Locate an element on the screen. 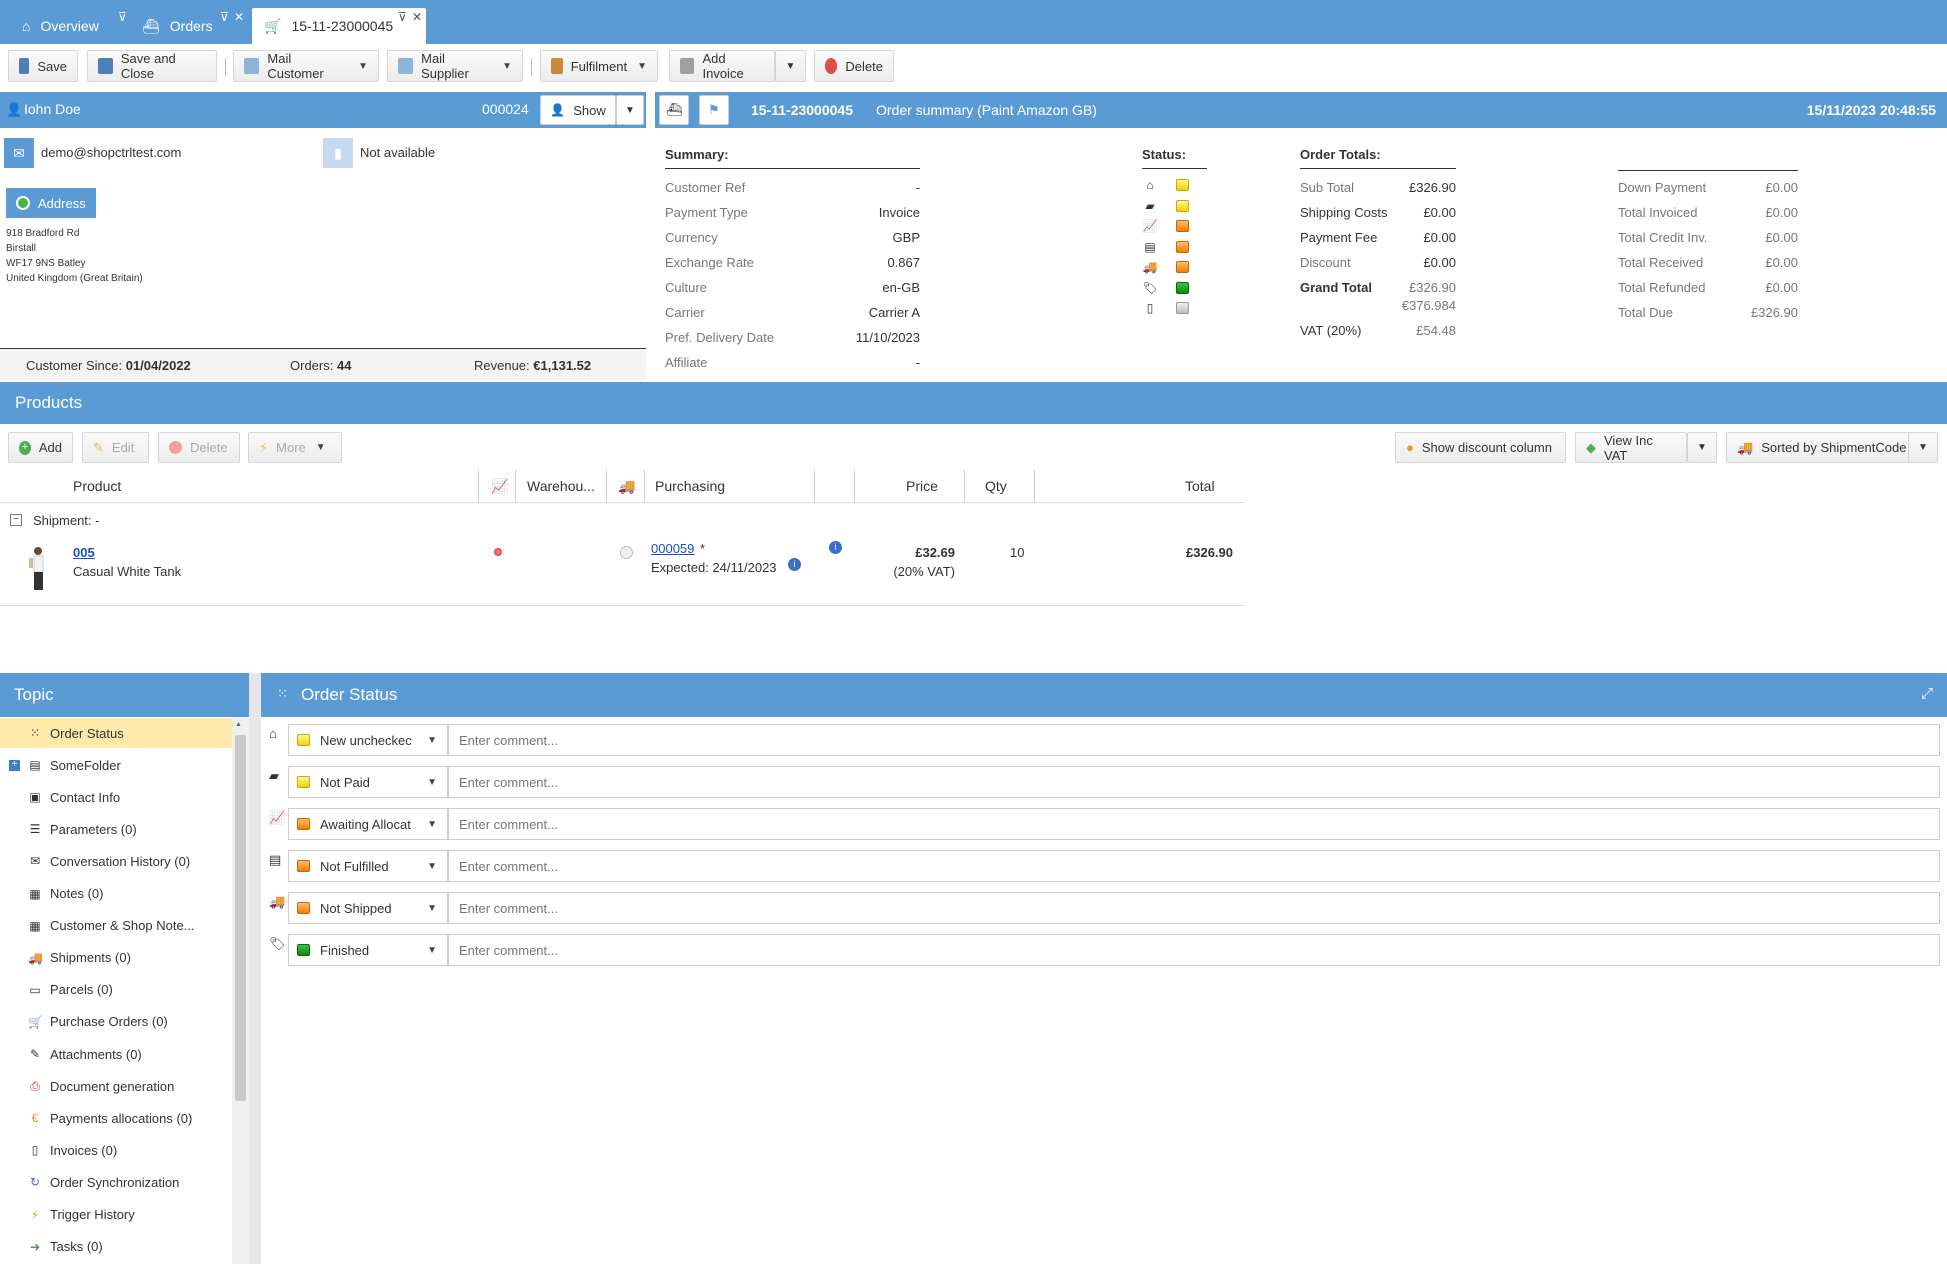  email-icon: ✉ is located at coordinates (19, 153).